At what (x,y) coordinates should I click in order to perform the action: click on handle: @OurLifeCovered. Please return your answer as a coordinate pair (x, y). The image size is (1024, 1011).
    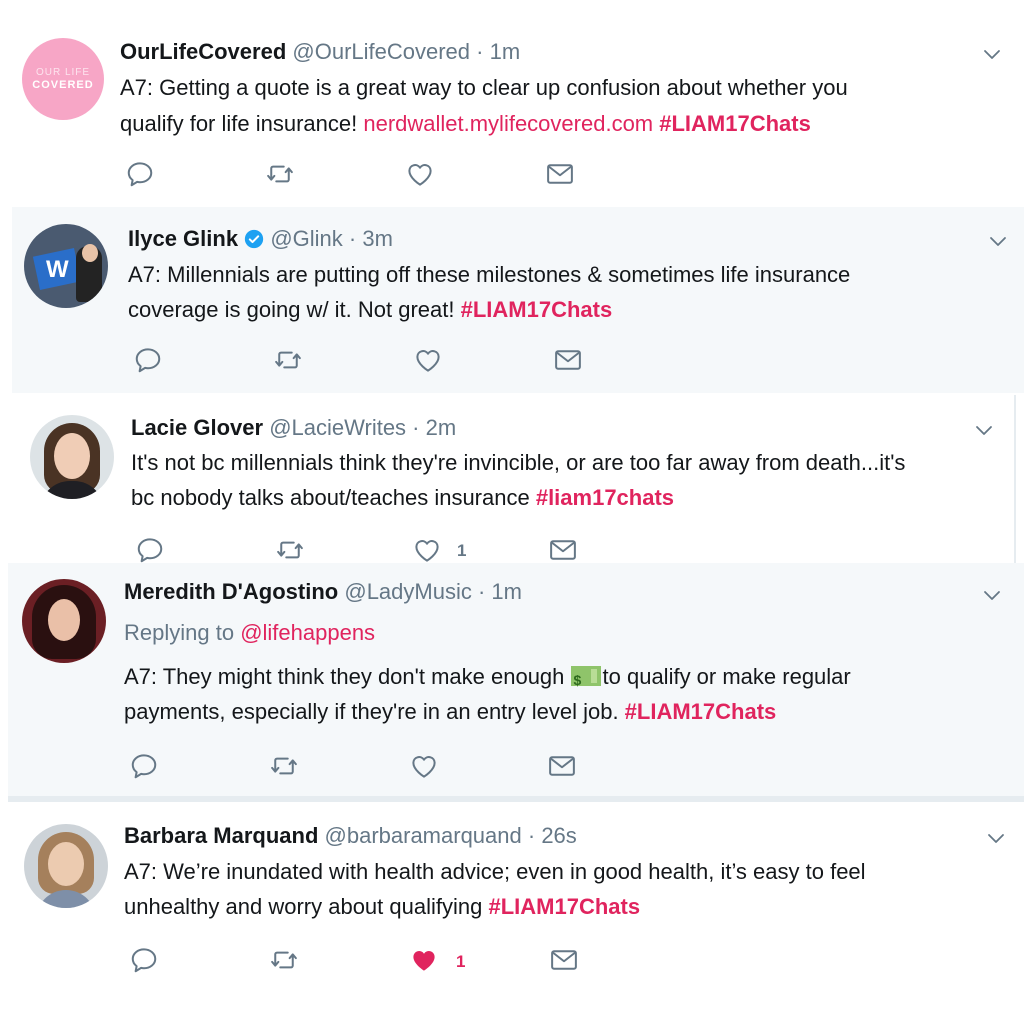
    Looking at the image, I should click on (381, 51).